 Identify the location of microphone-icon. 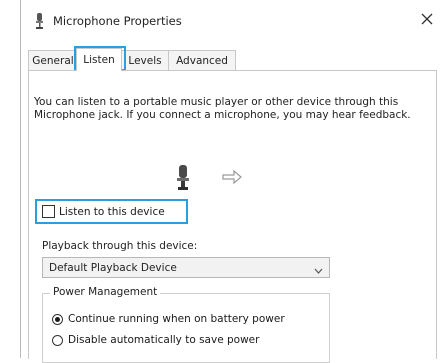
(40, 21).